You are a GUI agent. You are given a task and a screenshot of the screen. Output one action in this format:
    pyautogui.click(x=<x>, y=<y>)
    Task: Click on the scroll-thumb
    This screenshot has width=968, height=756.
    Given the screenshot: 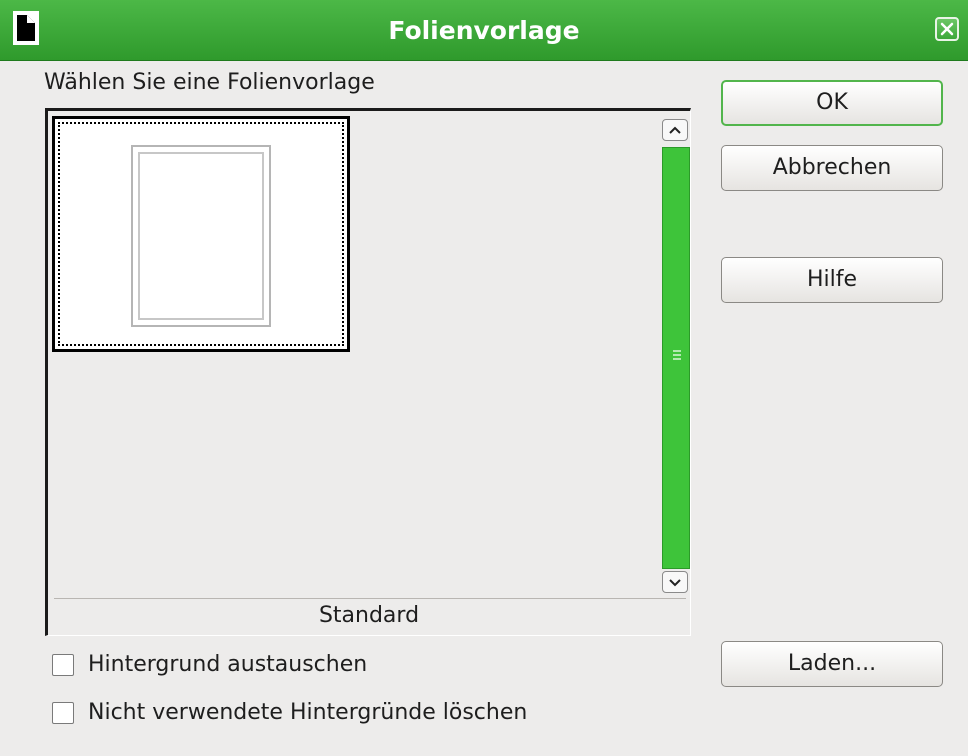 What is the action you would take?
    pyautogui.click(x=676, y=358)
    